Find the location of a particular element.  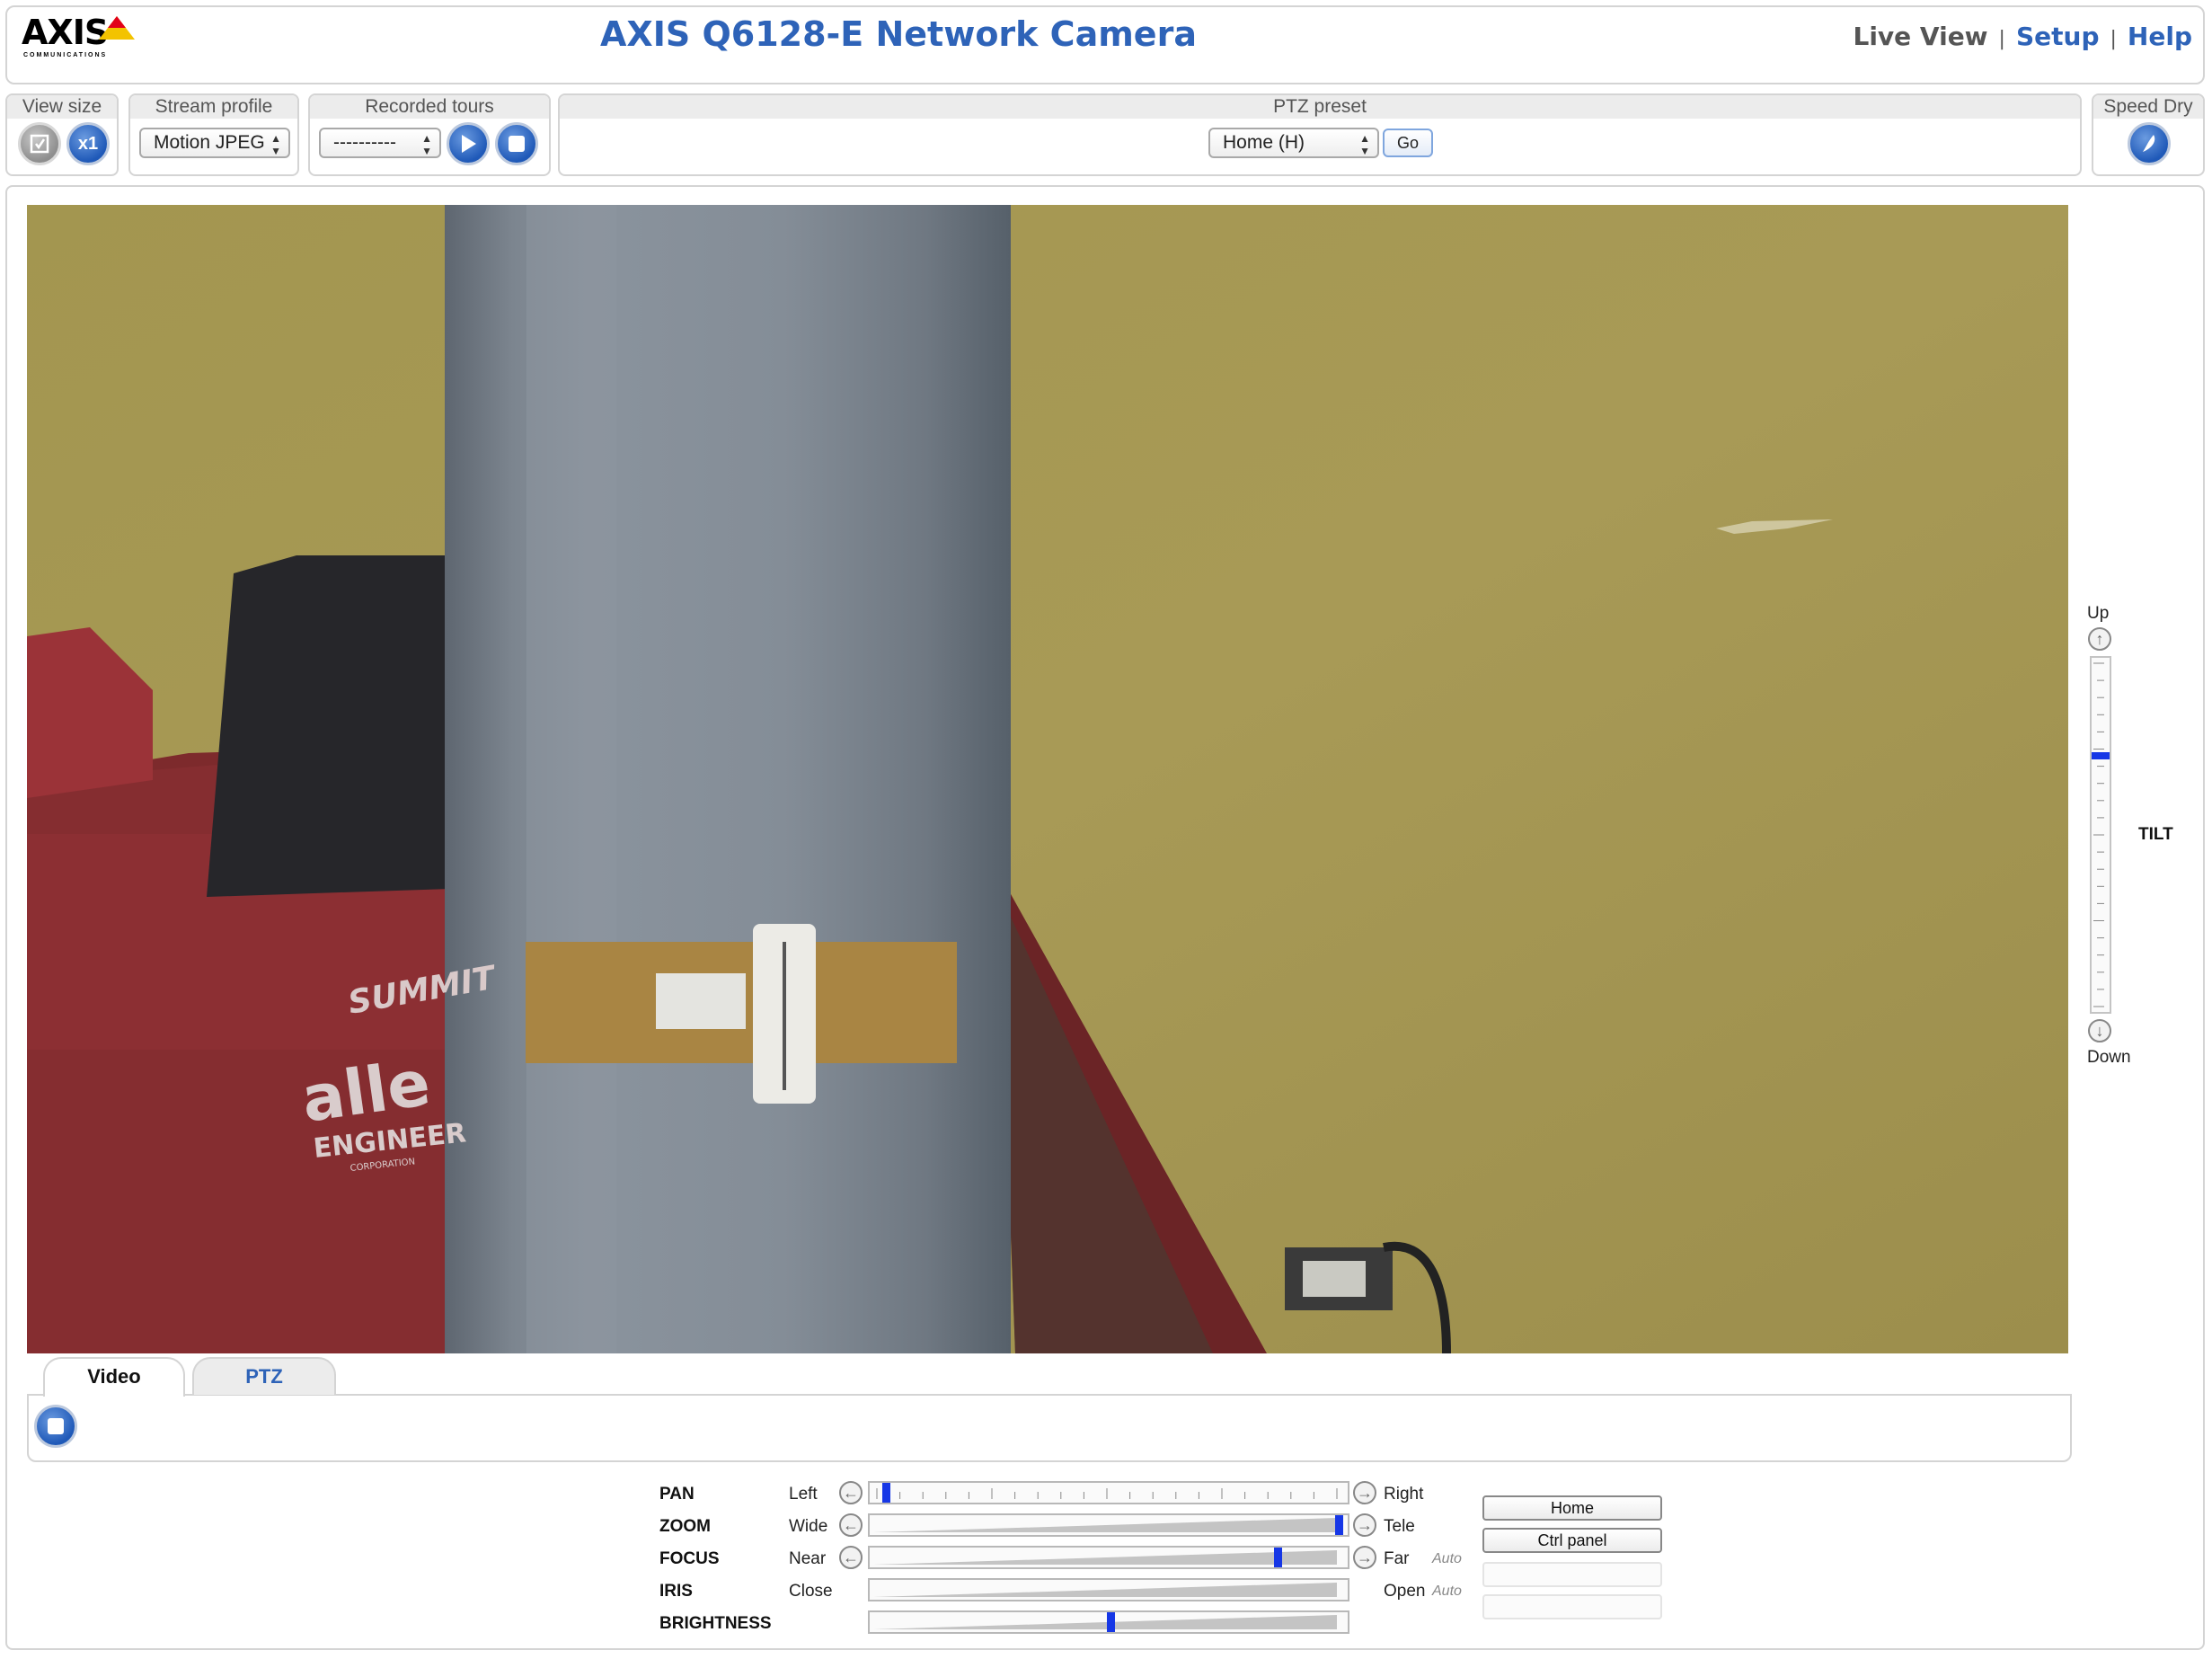

pan-left-button: ← is located at coordinates (851, 1492).